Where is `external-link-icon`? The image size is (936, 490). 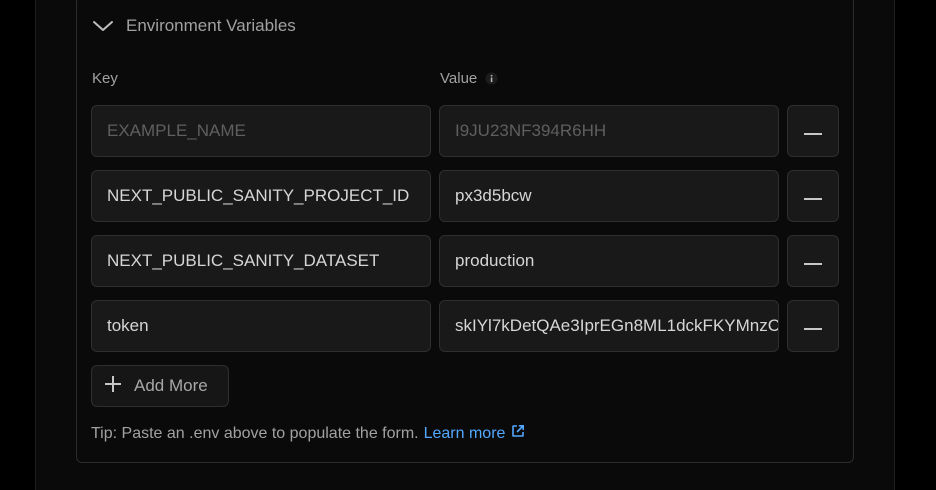
external-link-icon is located at coordinates (518, 433).